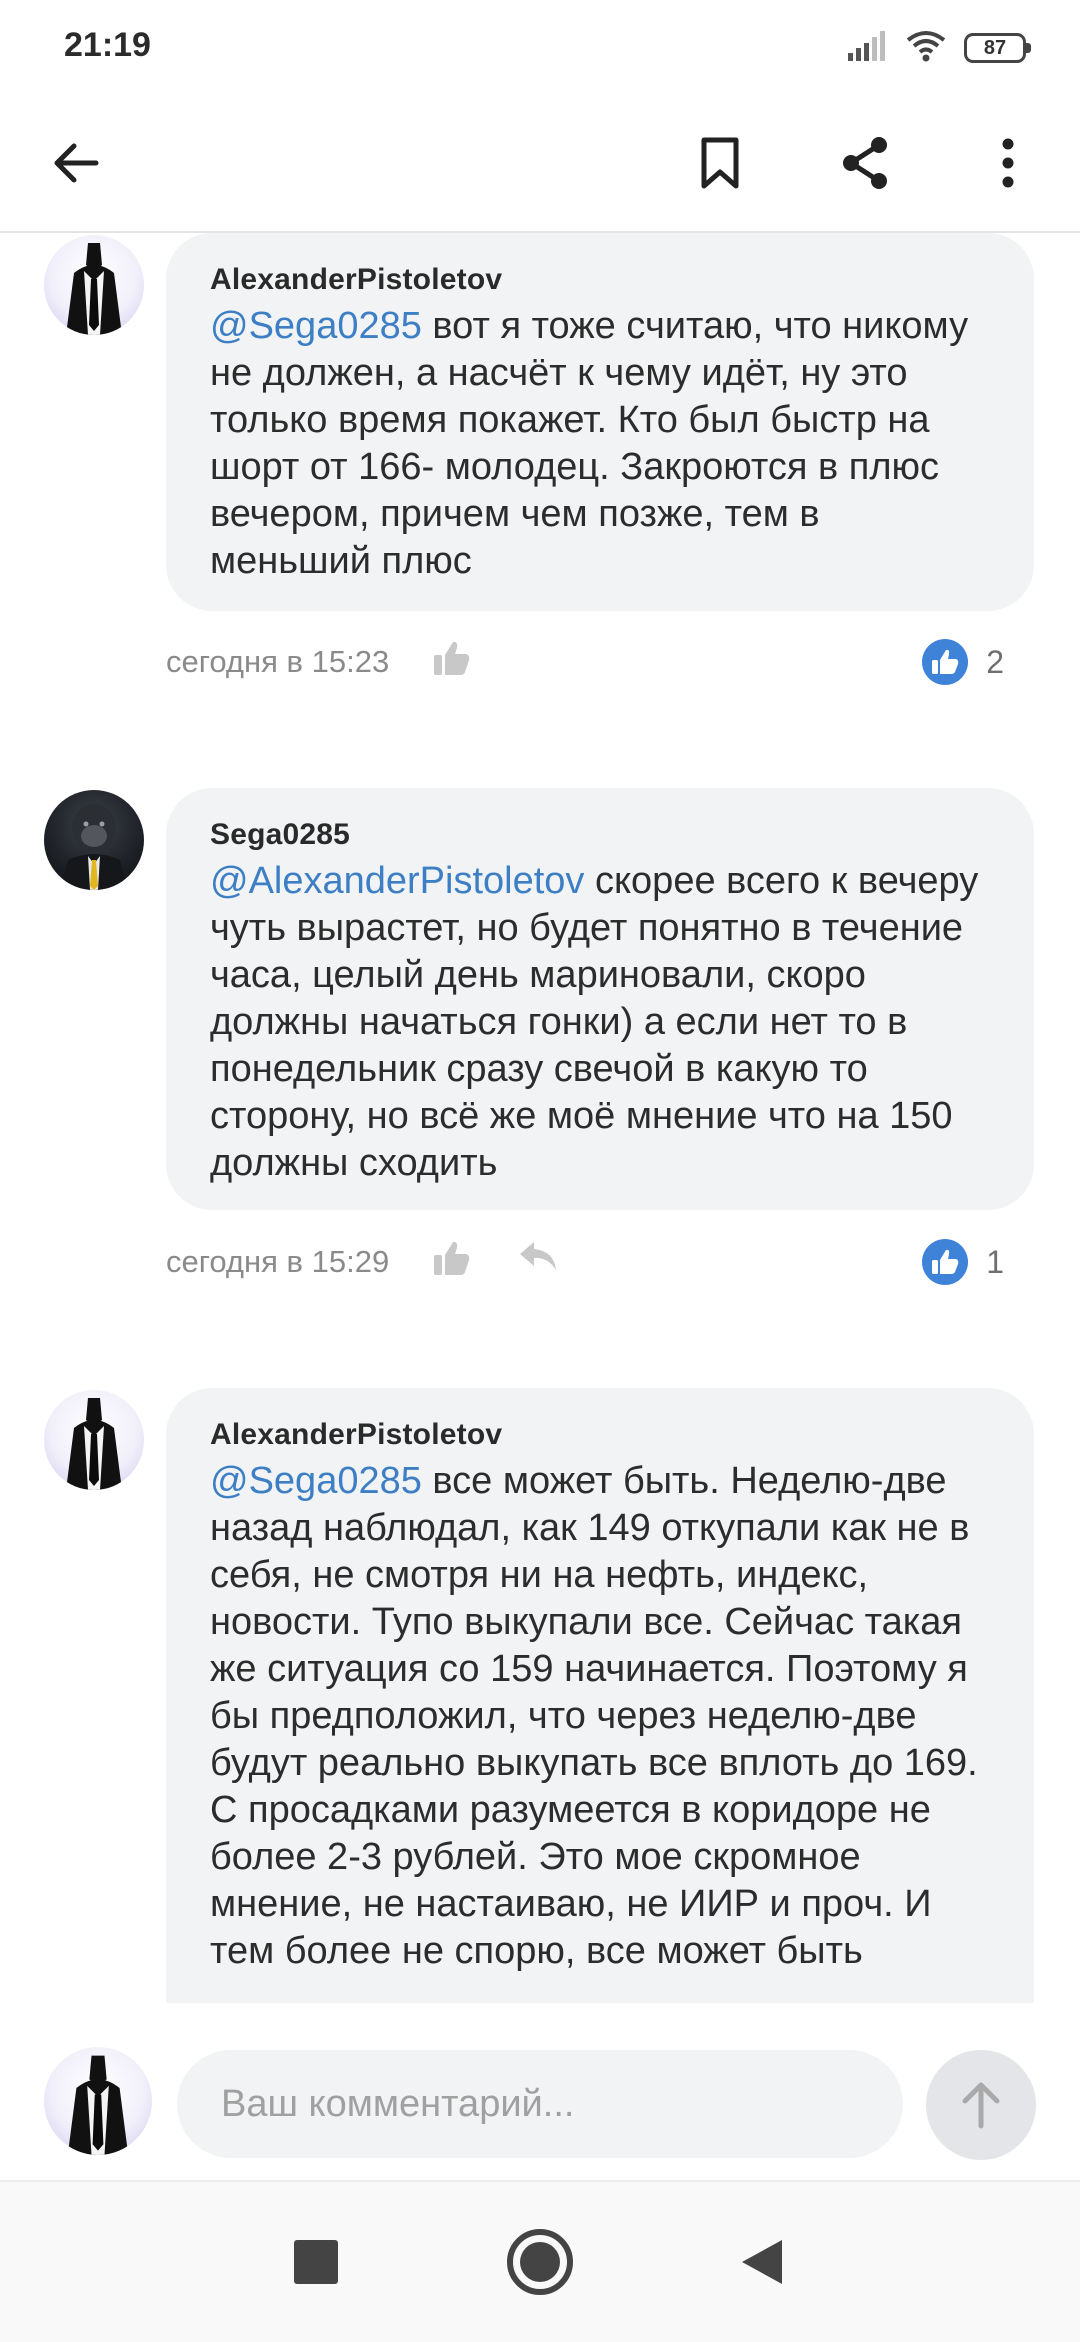 The image size is (1080, 2342). I want to click on comment-time: сегодня в 15:29, so click(278, 1261).